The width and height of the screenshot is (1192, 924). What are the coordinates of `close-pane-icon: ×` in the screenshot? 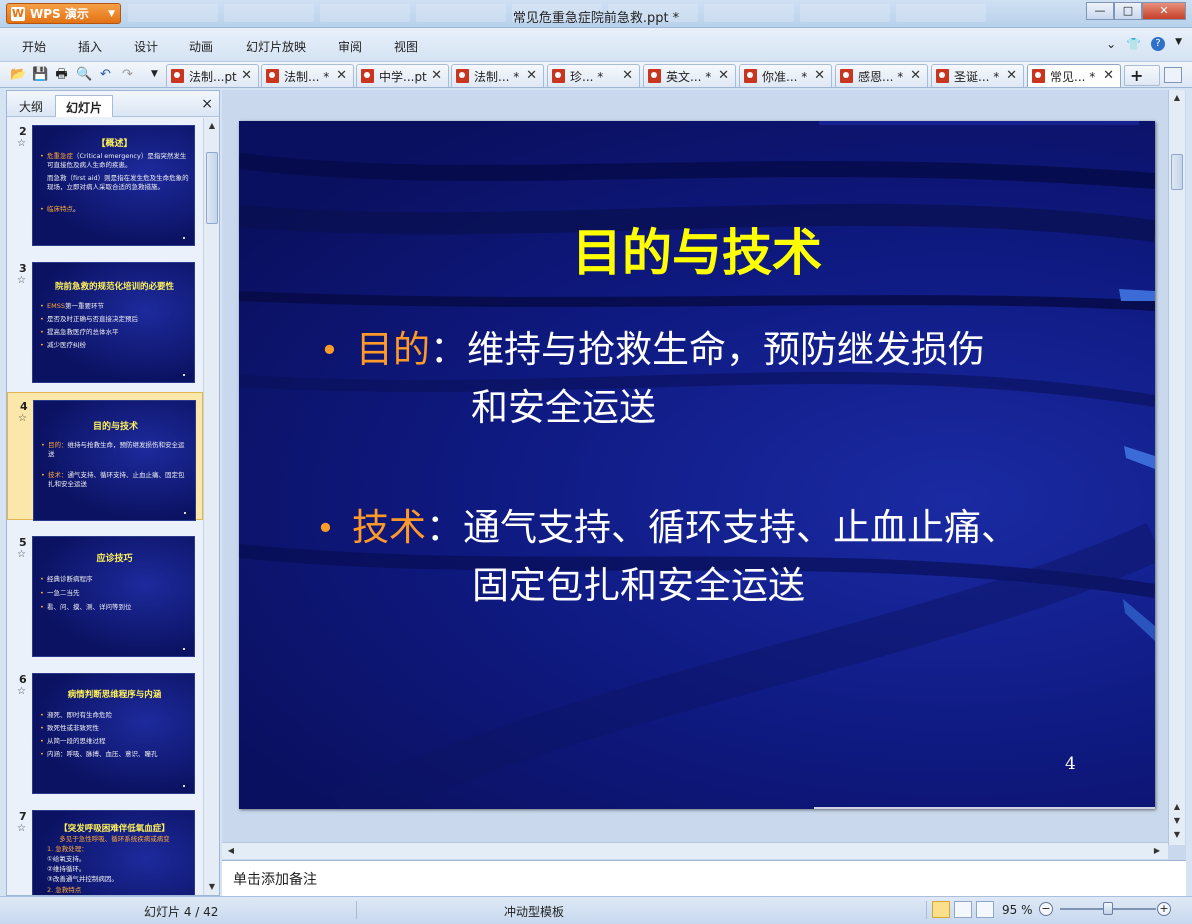 It's located at (207, 104).